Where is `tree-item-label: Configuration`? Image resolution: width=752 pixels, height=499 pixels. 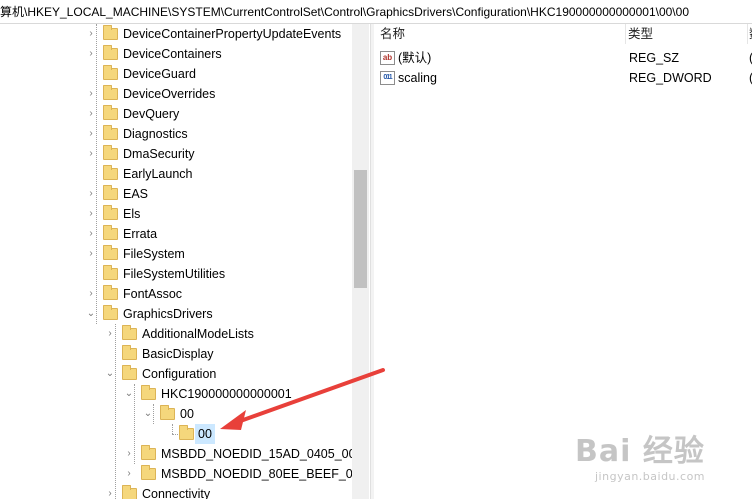
tree-item-label: Configuration is located at coordinates (179, 374).